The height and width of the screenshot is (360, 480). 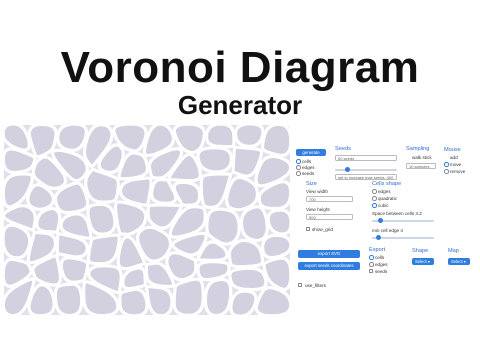 I want to click on sampling-header: Sampling, so click(x=418, y=149).